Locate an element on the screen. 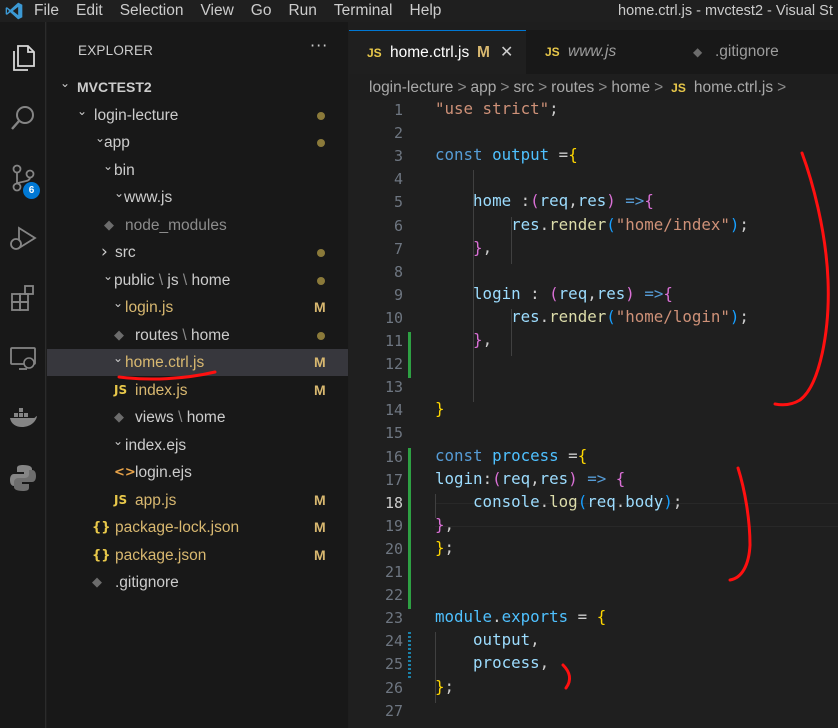 This screenshot has height=728, width=838. annotation-bracket-process is located at coordinates (740, 524).